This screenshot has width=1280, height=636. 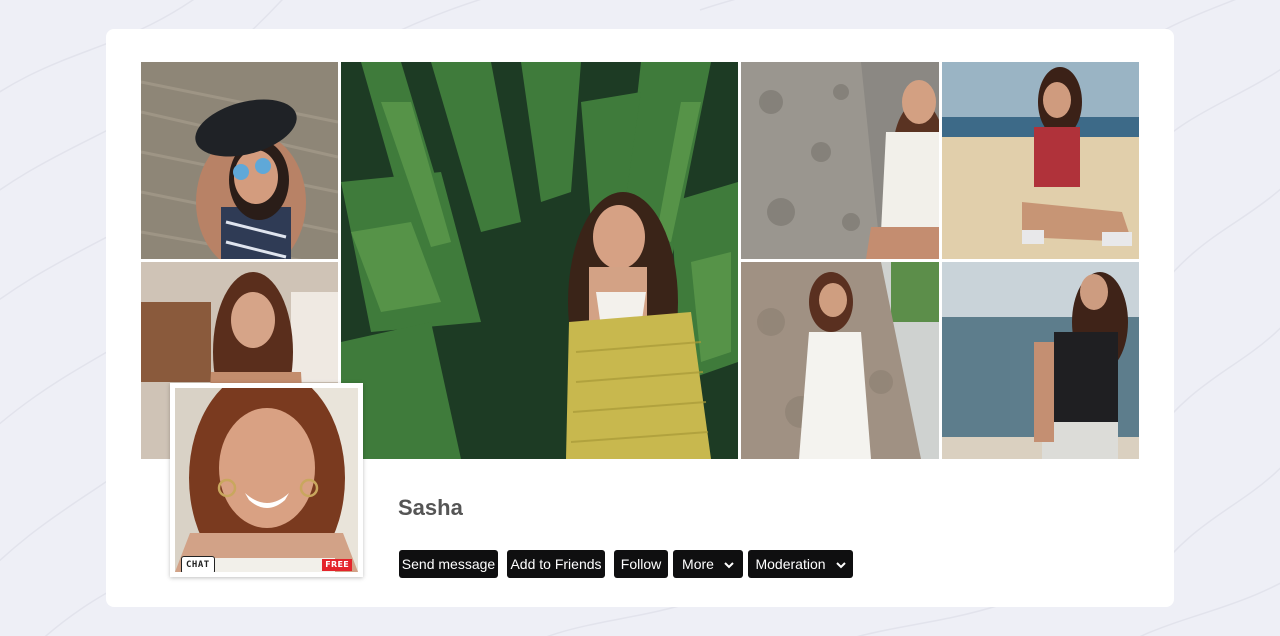 I want to click on moderation-dropdown-button: Moderation, so click(x=800, y=564).